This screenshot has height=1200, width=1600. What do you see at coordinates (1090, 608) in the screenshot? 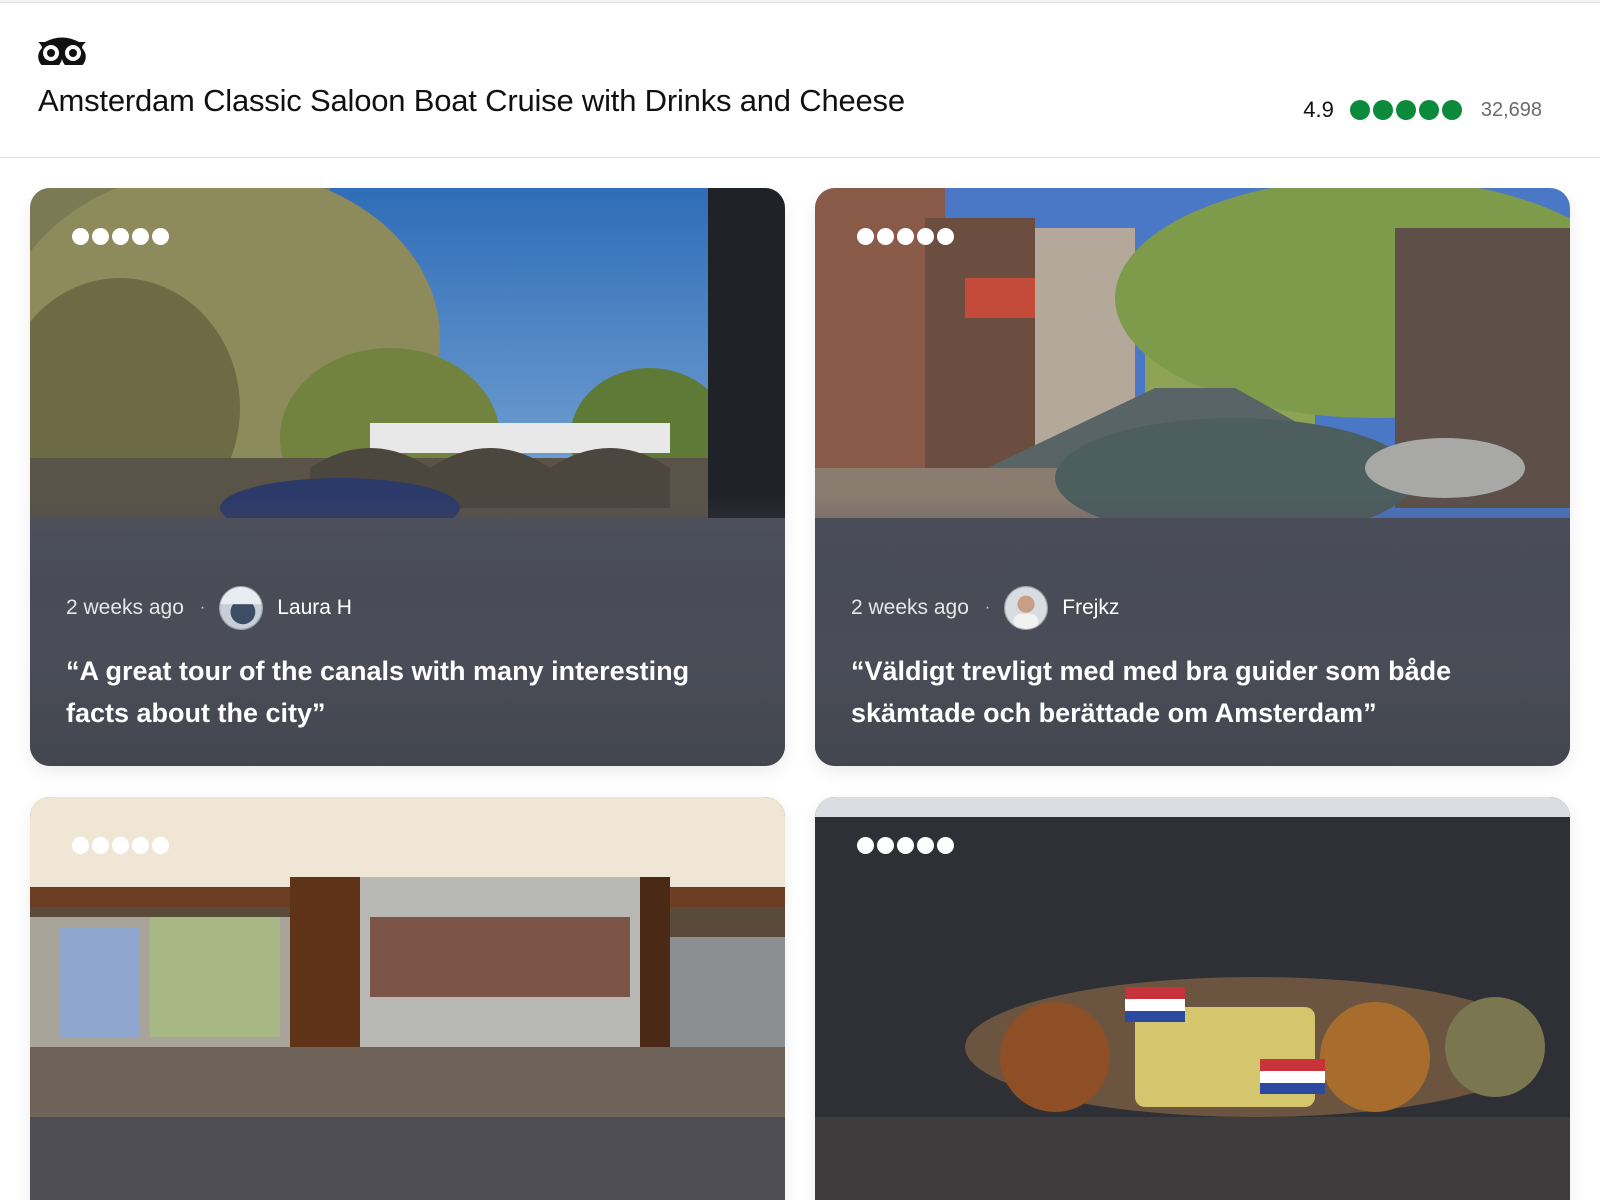
I see `review-author: Frejkz` at bounding box center [1090, 608].